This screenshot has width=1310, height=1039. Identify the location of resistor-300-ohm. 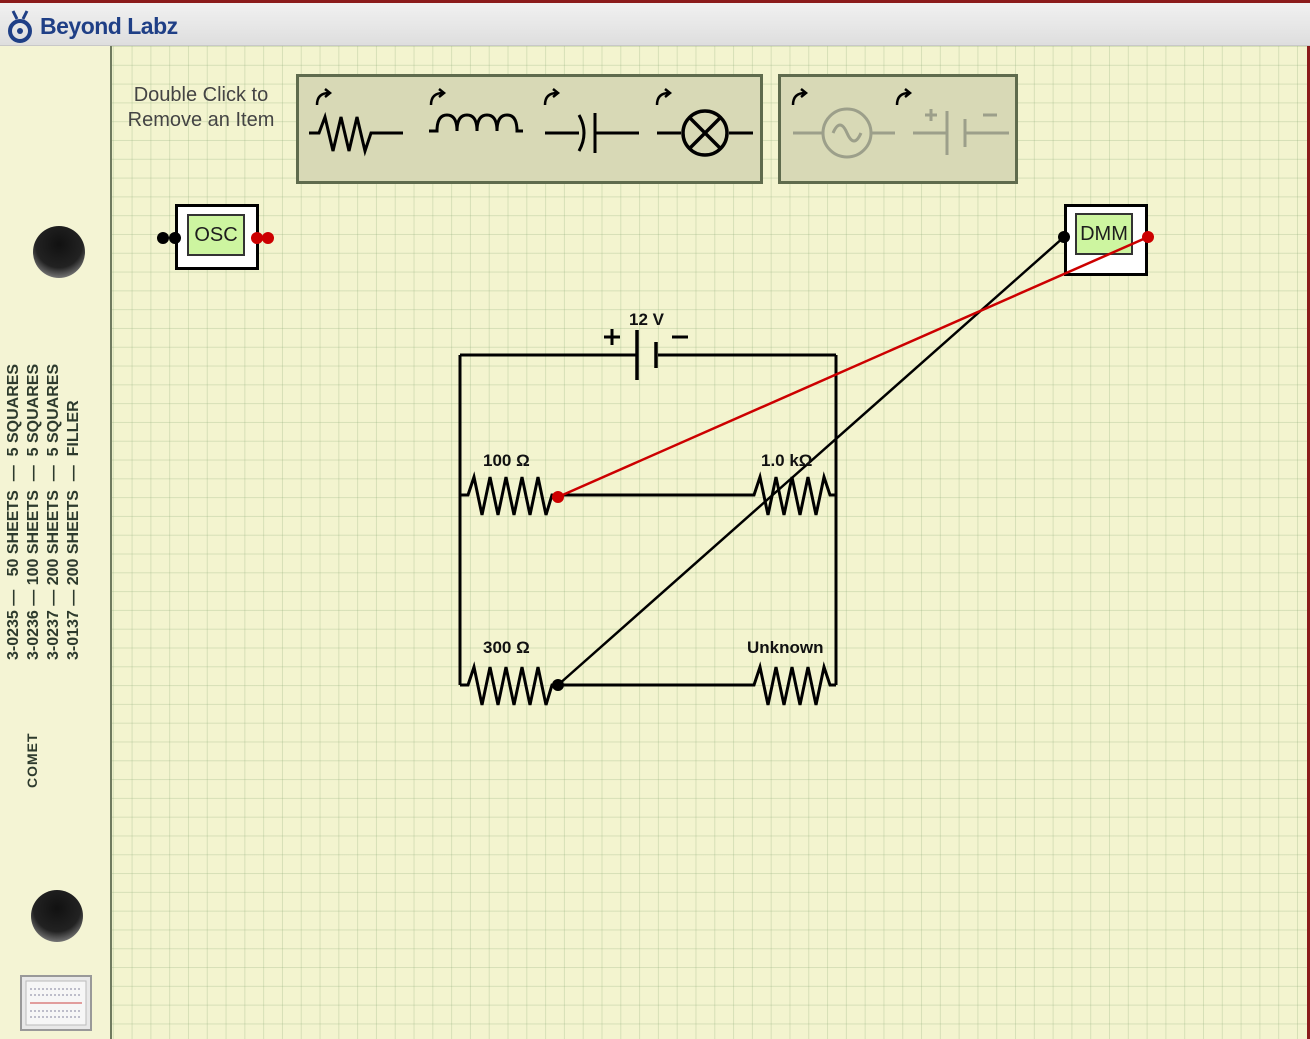
(509, 683).